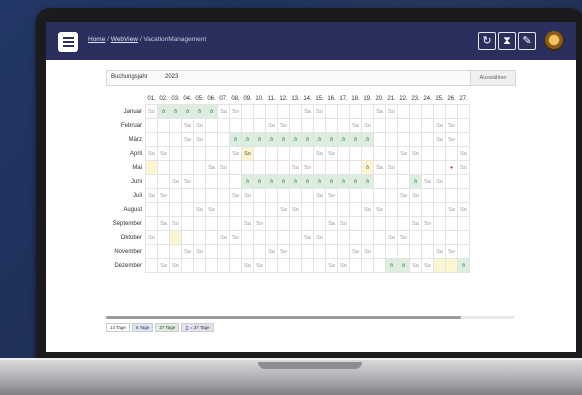  Describe the element at coordinates (487, 41) in the screenshot. I see `refresh-icon: ↻` at that location.